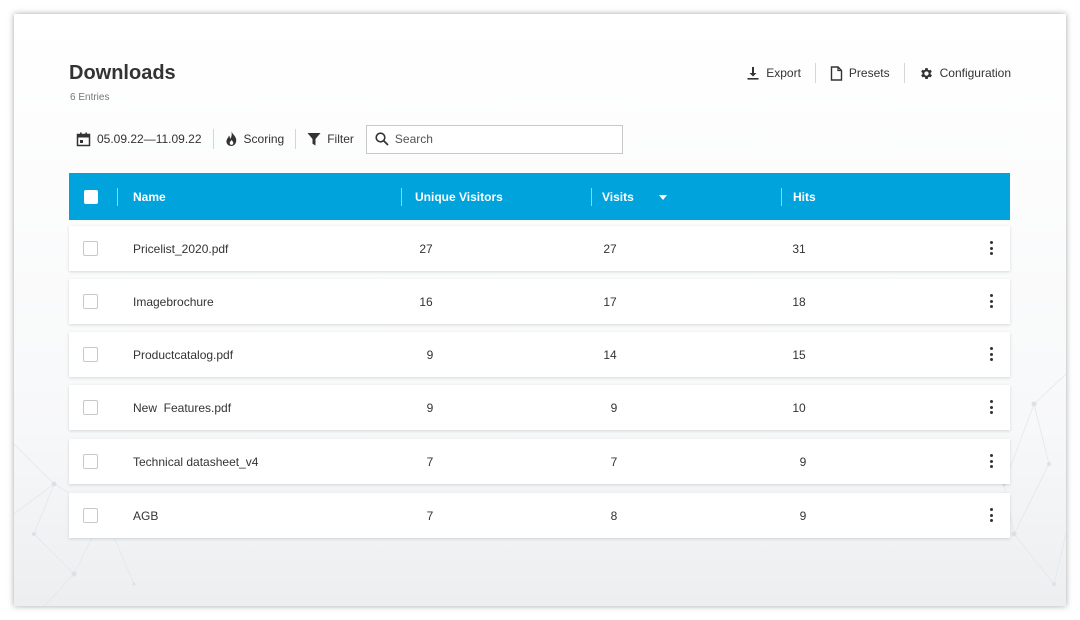  I want to click on table-row: New Features.pdf 9 9 10, so click(539, 407).